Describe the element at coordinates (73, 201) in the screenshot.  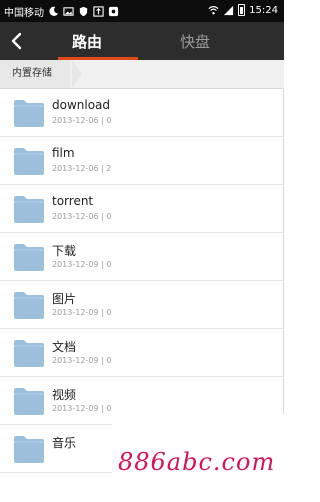
I see `file-name: torrent` at that location.